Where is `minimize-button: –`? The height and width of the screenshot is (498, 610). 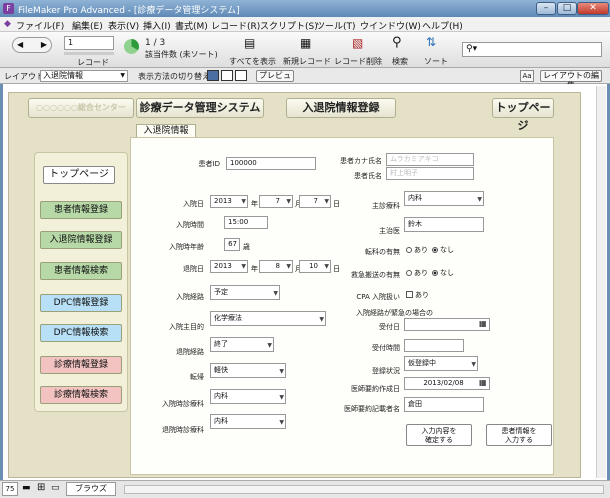 minimize-button: – is located at coordinates (546, 8).